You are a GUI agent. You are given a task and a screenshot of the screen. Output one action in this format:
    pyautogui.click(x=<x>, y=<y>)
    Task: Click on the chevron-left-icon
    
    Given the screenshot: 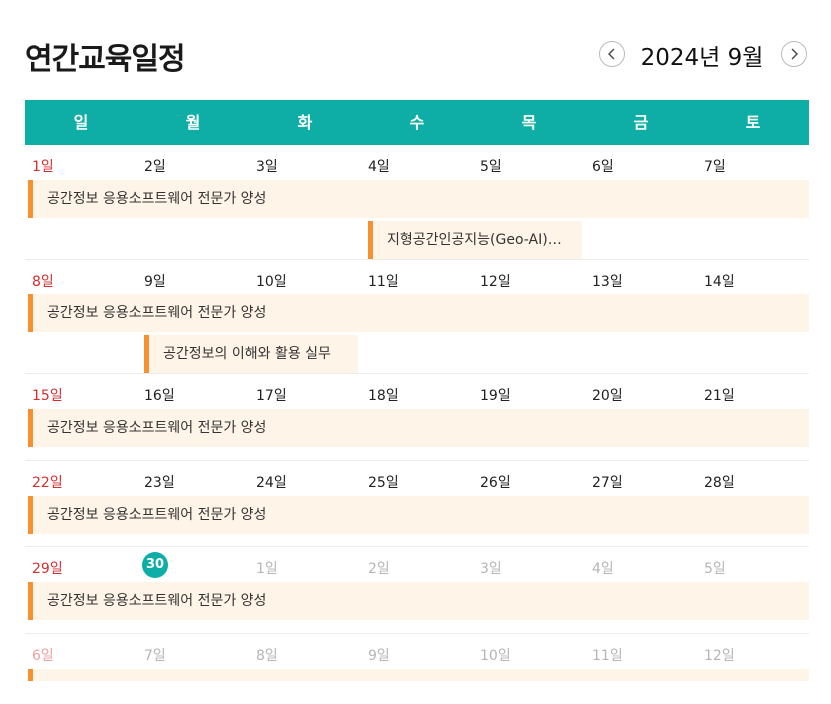 What is the action you would take?
    pyautogui.click(x=611, y=54)
    